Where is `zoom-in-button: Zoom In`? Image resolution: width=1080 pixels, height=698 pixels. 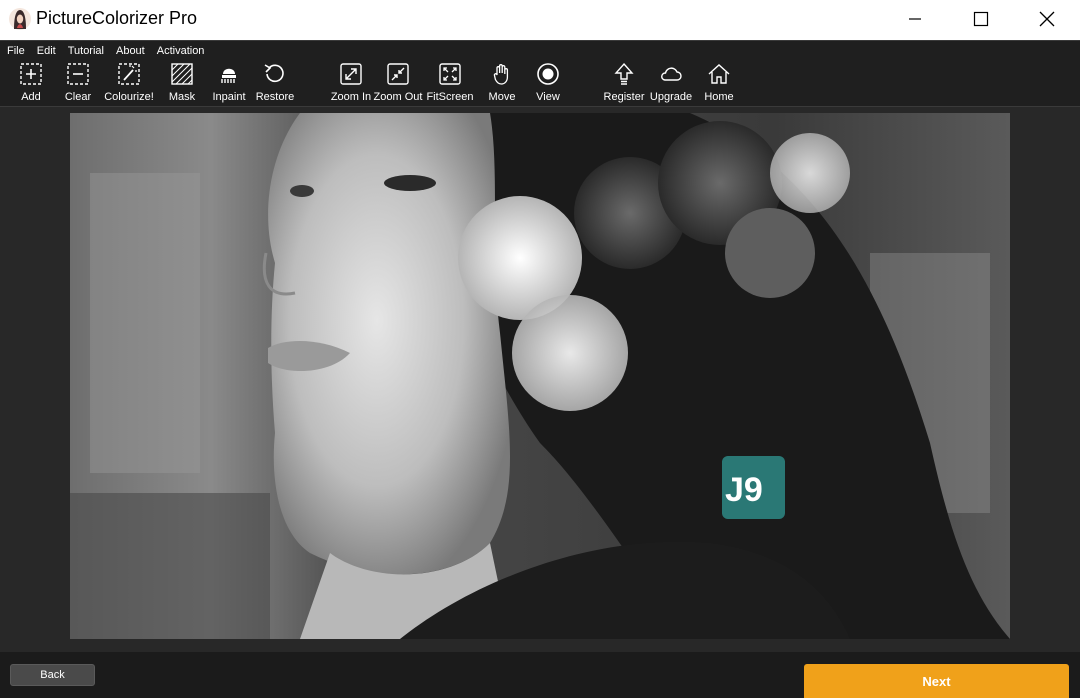 zoom-in-button: Zoom In is located at coordinates (351, 84).